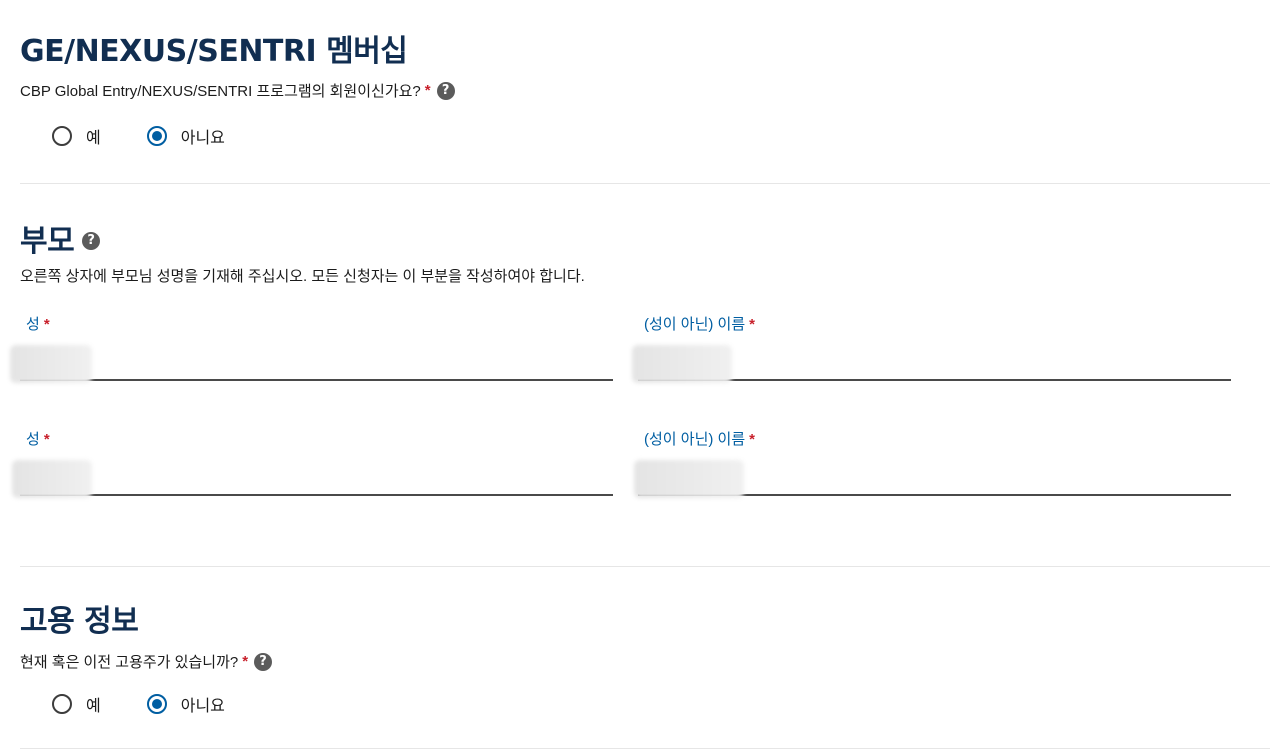 The width and height of the screenshot is (1270, 752). What do you see at coordinates (645, 136) in the screenshot?
I see `membership-radio-group: 예 아니요` at bounding box center [645, 136].